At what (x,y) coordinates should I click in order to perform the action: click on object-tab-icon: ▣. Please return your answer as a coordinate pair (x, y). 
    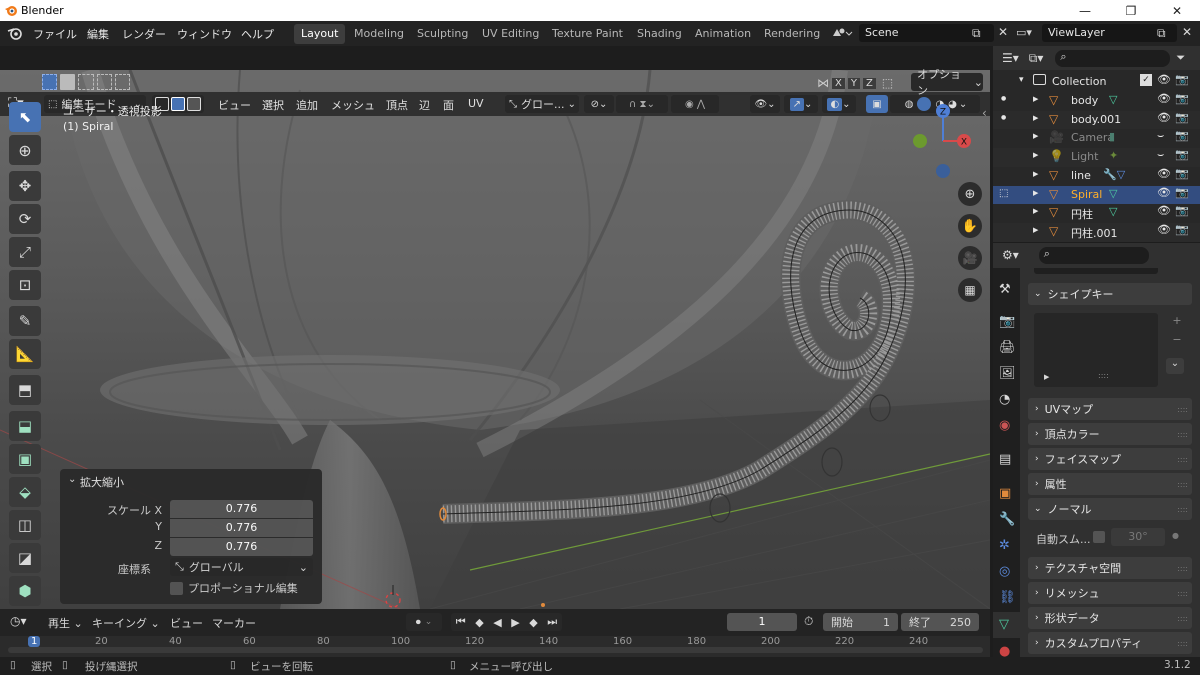
    Looking at the image, I should click on (1005, 493).